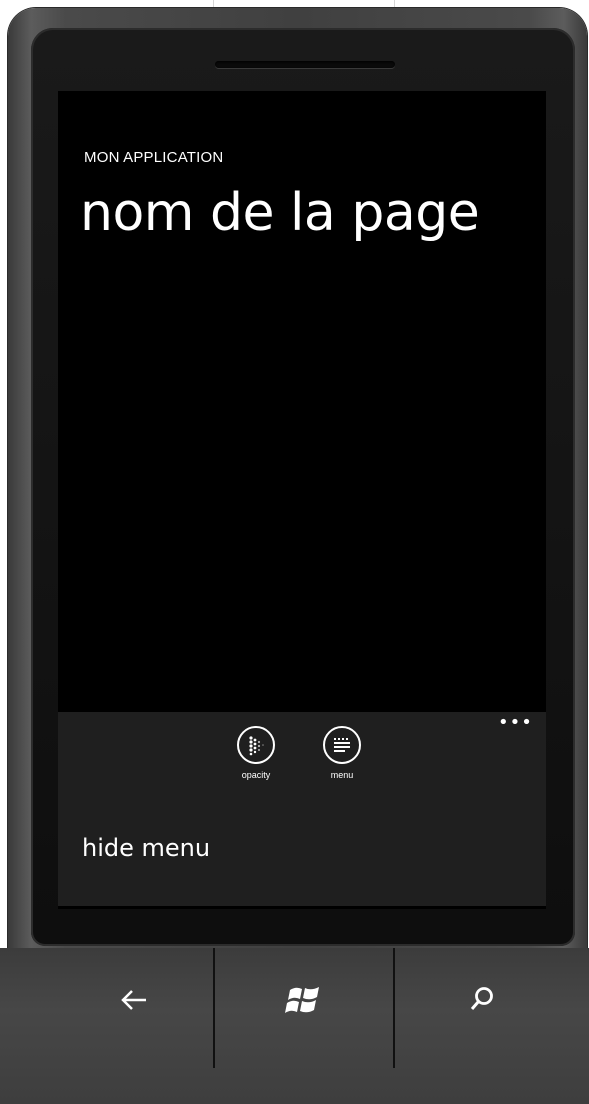 The image size is (589, 1104). What do you see at coordinates (256, 745) in the screenshot?
I see `opacity-icon` at bounding box center [256, 745].